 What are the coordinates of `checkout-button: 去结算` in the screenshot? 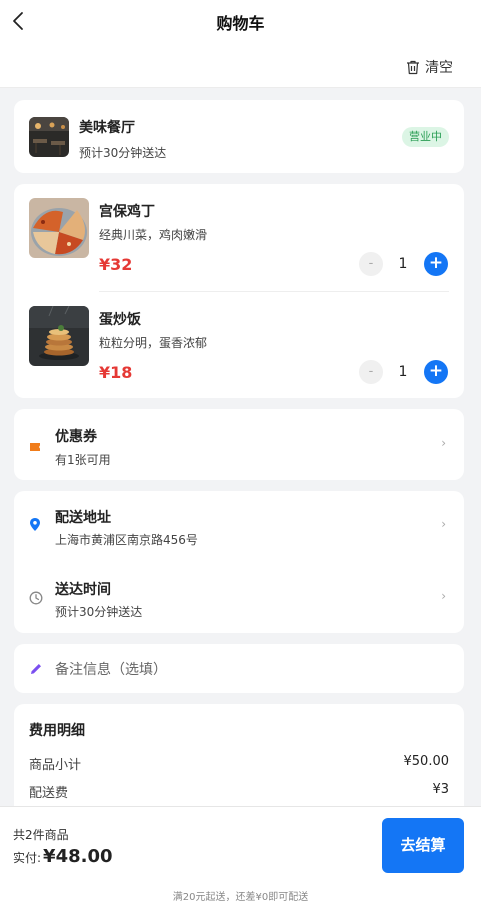 It's located at (423, 845).